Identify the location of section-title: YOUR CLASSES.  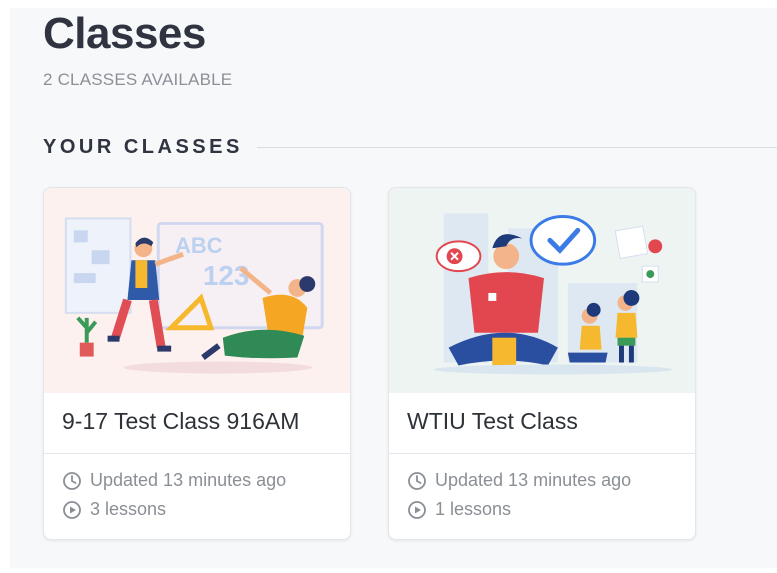
(143, 146).